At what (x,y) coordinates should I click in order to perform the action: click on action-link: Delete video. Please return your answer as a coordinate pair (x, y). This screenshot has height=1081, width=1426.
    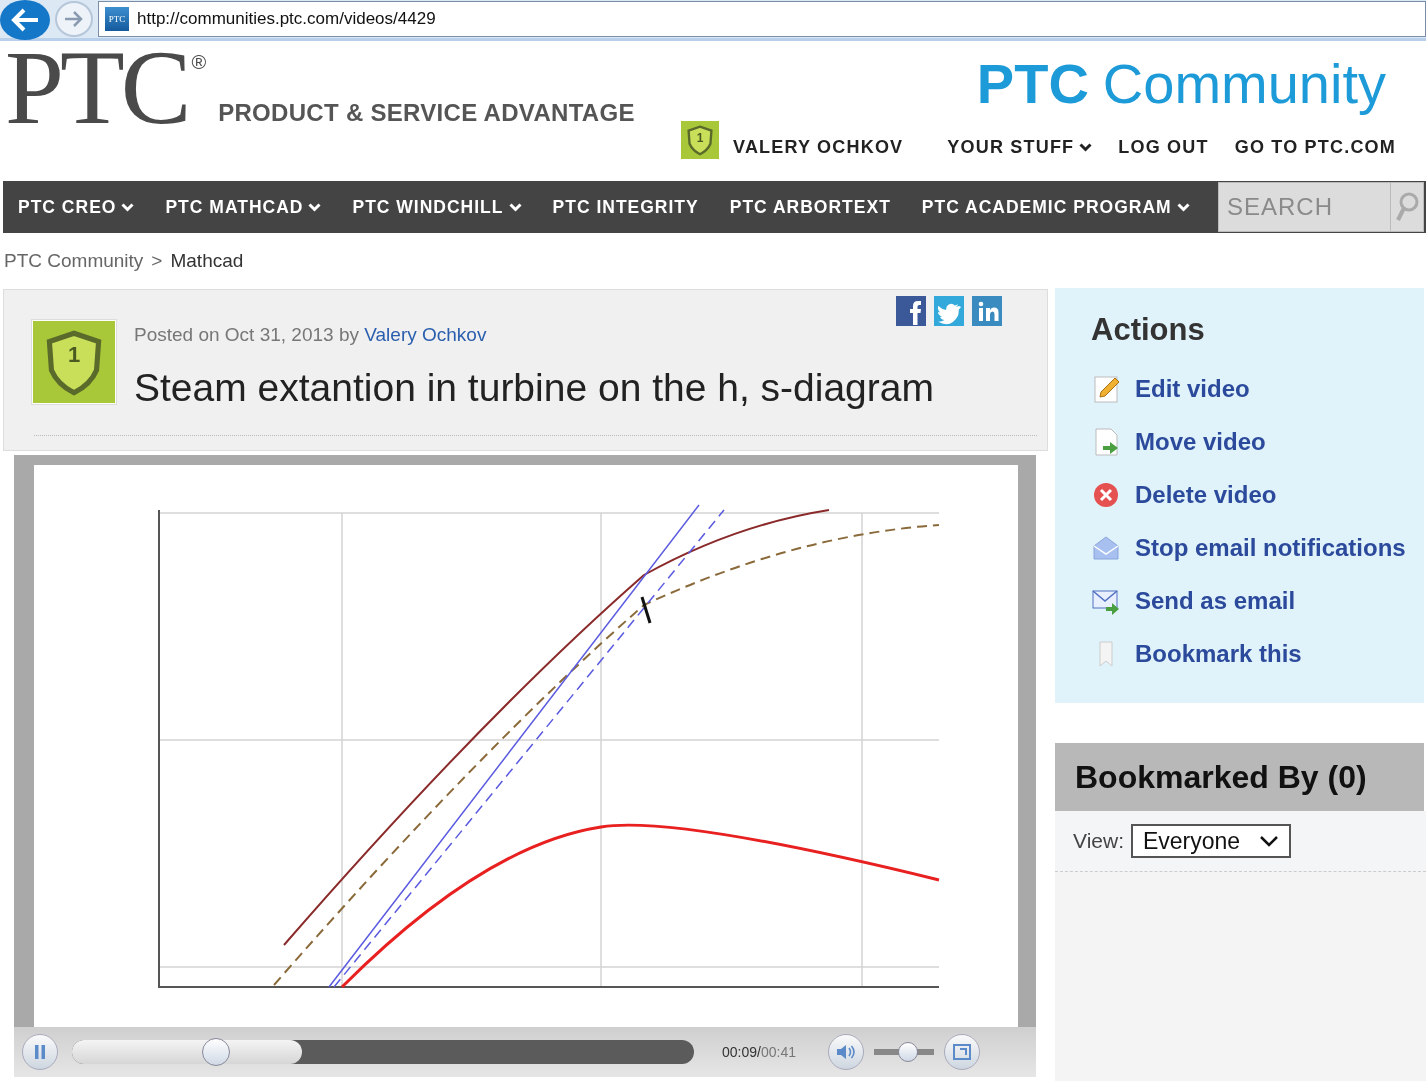
    Looking at the image, I should click on (1257, 494).